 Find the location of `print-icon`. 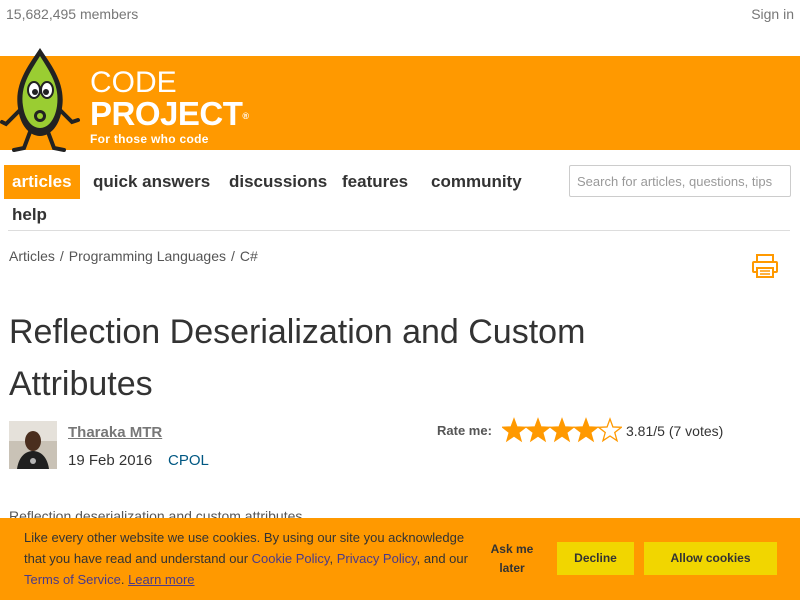

print-icon is located at coordinates (765, 266).